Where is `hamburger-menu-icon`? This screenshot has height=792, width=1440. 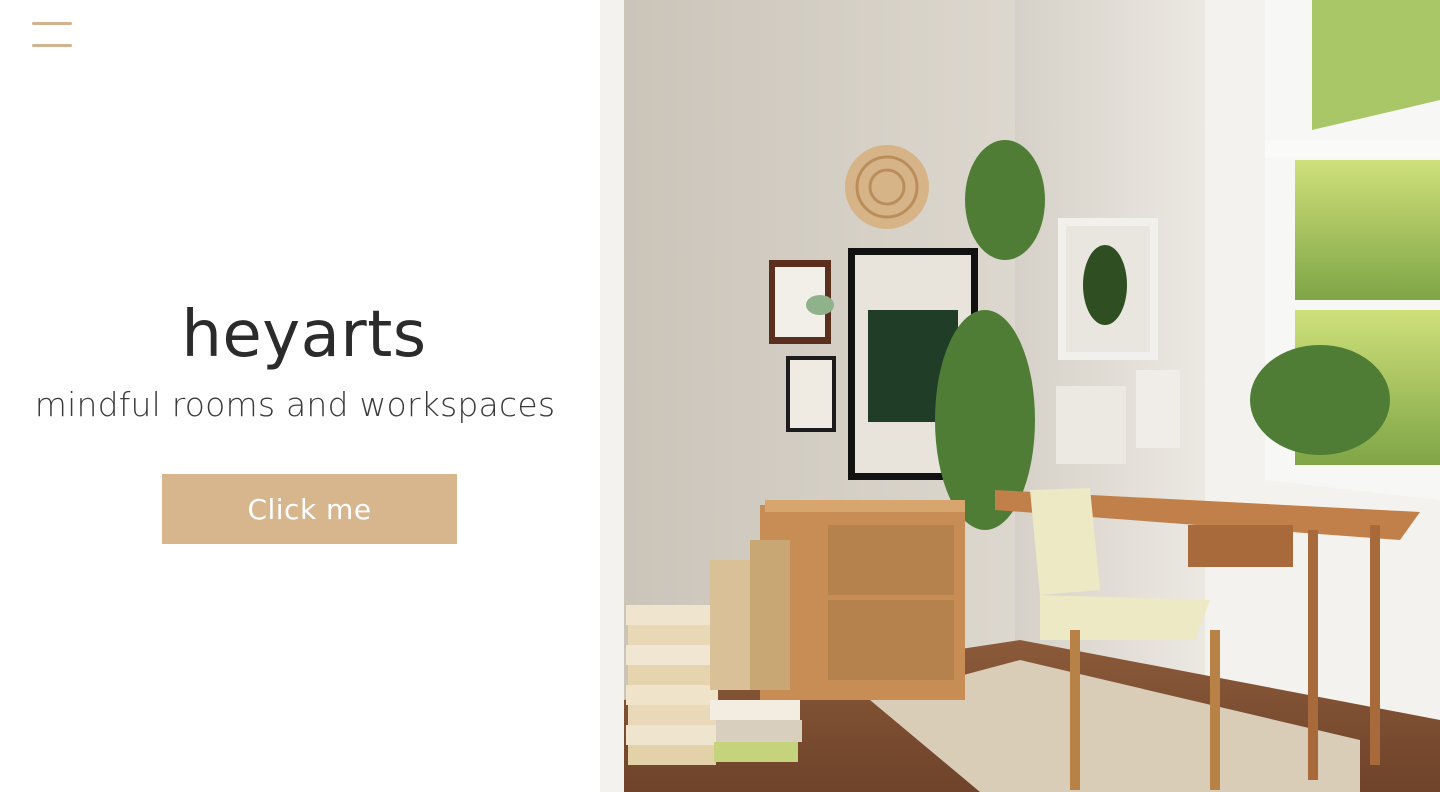 hamburger-menu-icon is located at coordinates (52, 35).